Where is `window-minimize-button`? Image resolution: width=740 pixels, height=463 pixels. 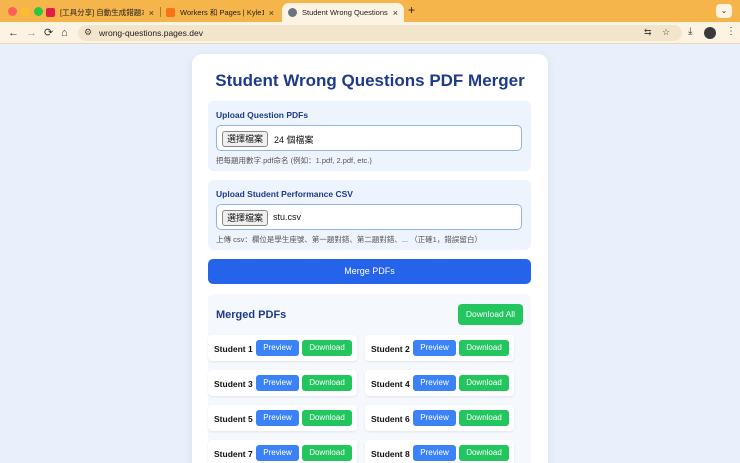
window-minimize-button is located at coordinates (25, 11).